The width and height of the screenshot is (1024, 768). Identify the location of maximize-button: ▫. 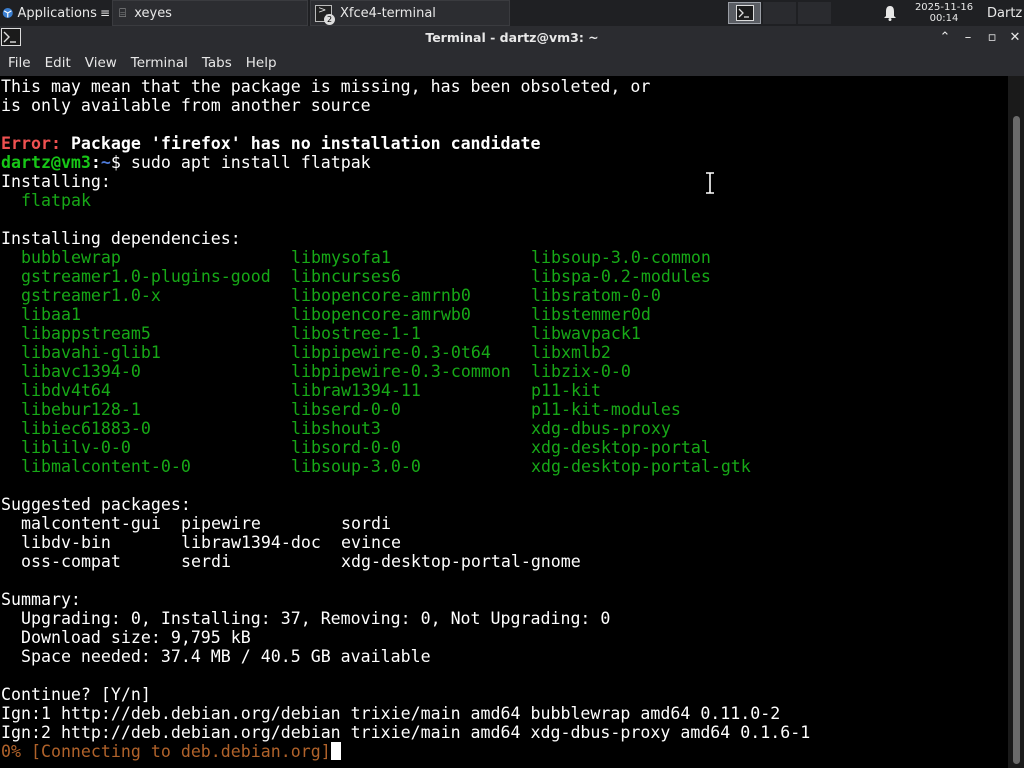
(992, 38).